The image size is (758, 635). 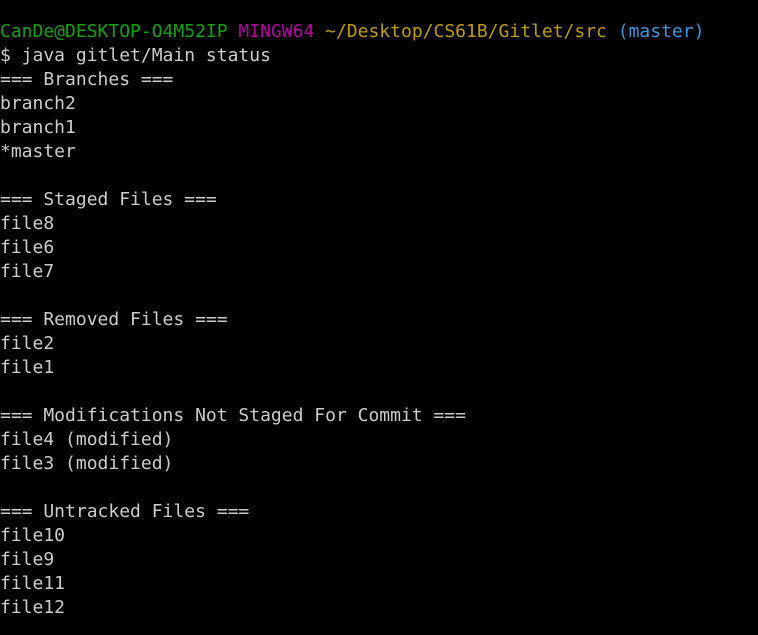 I want to click on branch-item-current: *master, so click(x=38, y=151).